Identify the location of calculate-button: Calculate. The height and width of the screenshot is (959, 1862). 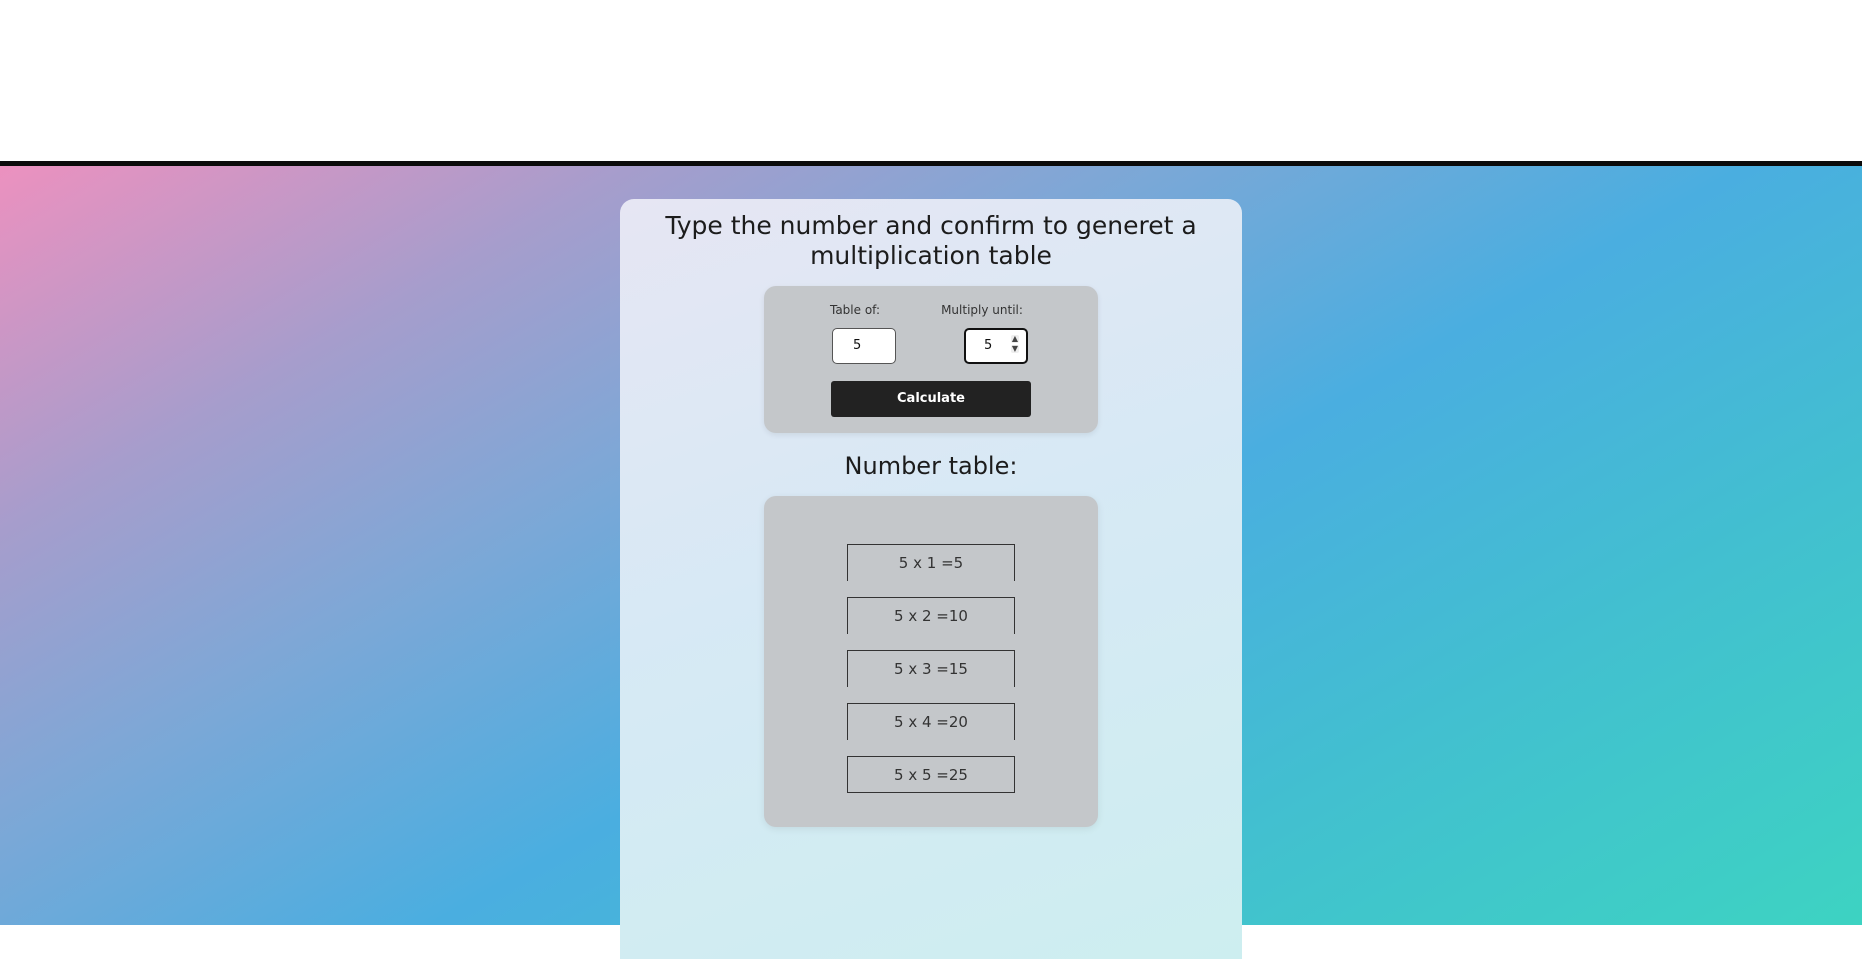
(931, 399).